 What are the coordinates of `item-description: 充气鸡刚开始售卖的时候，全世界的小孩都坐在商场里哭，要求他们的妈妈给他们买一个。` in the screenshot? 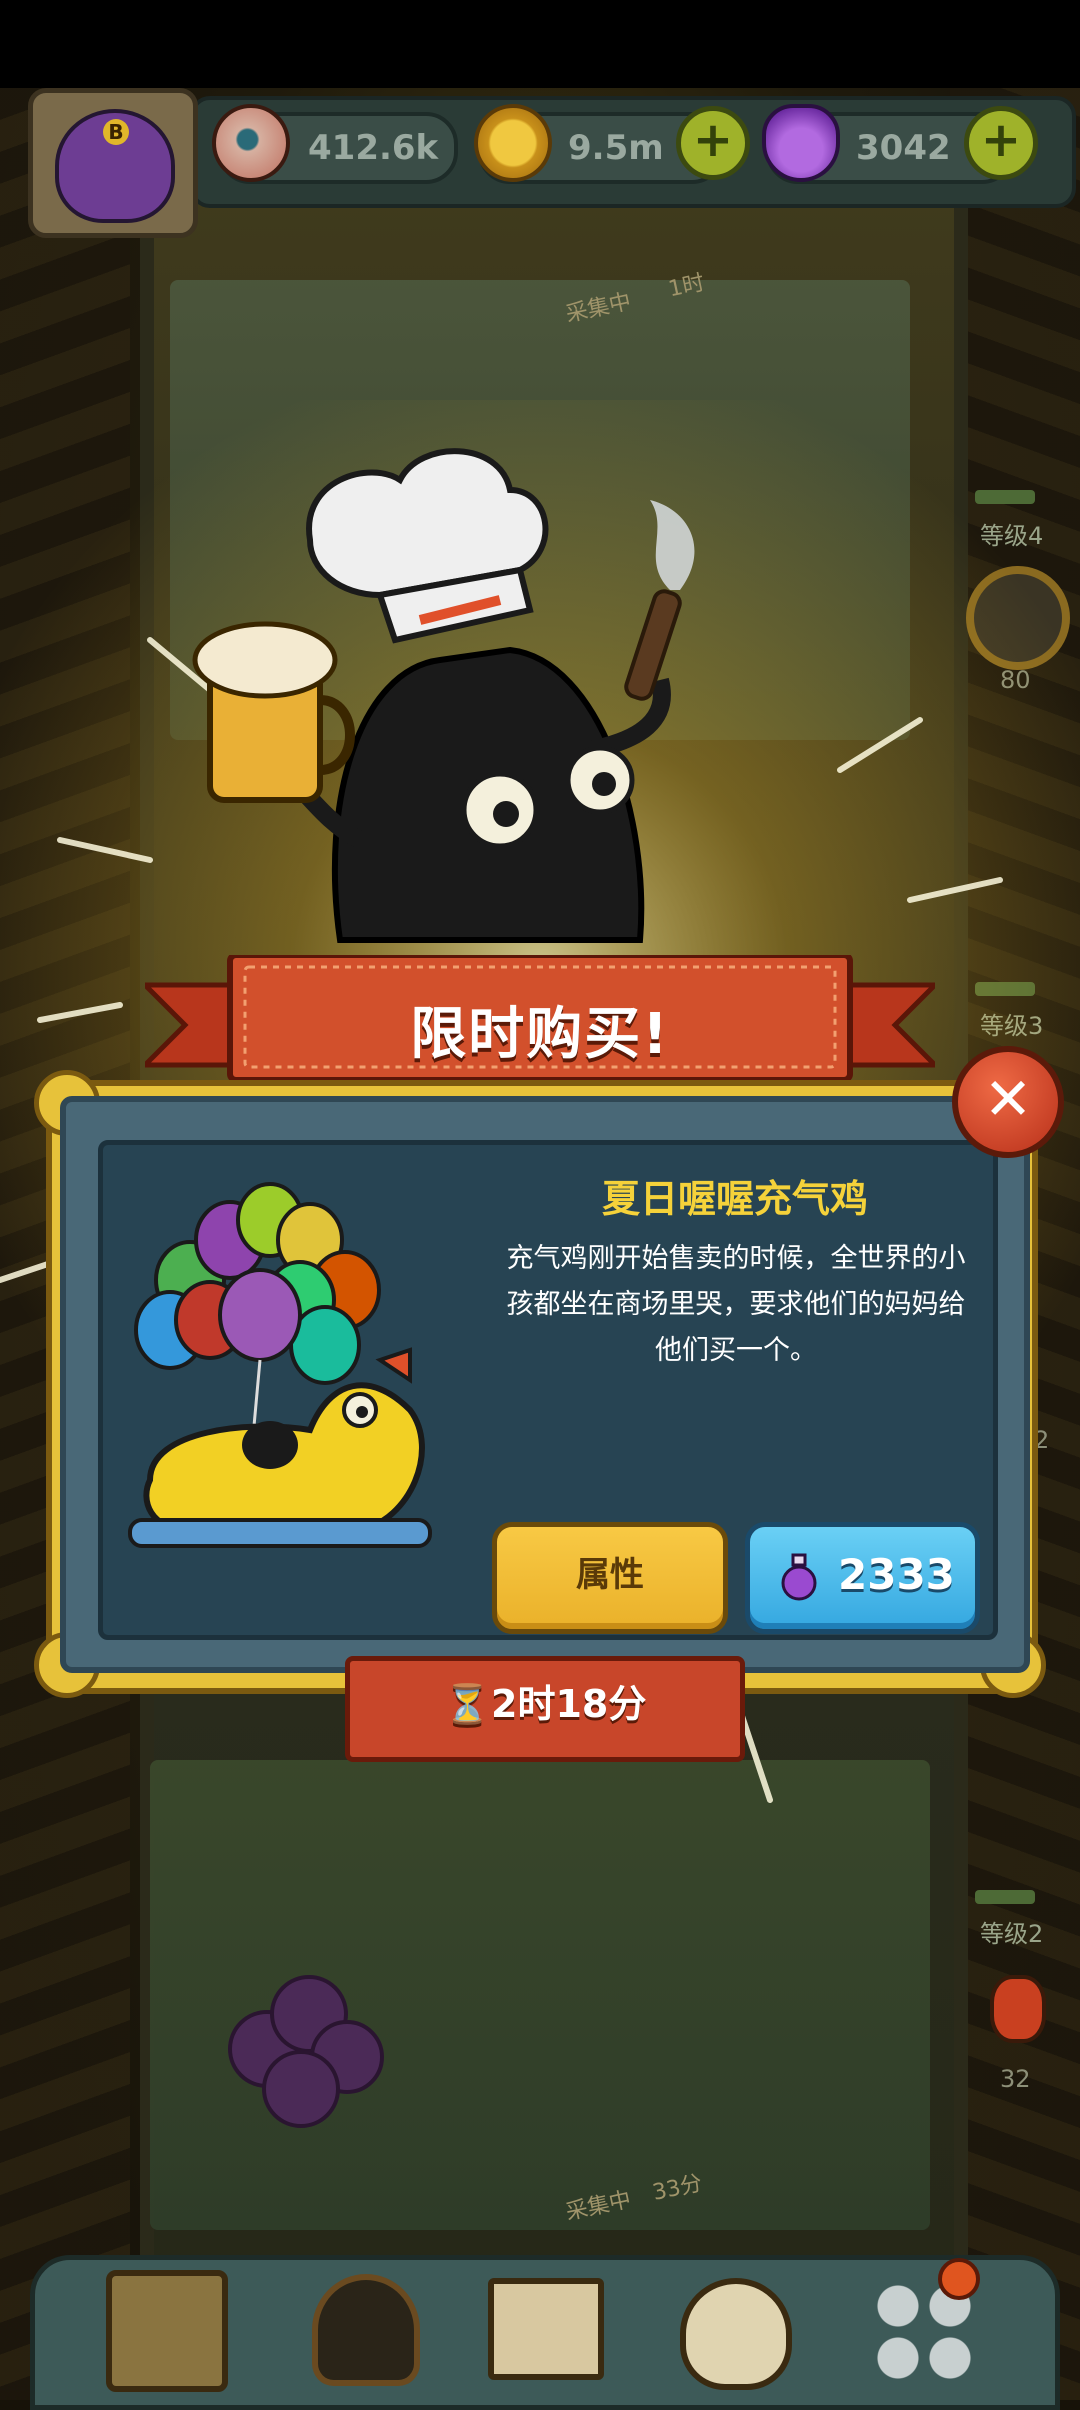 It's located at (736, 1304).